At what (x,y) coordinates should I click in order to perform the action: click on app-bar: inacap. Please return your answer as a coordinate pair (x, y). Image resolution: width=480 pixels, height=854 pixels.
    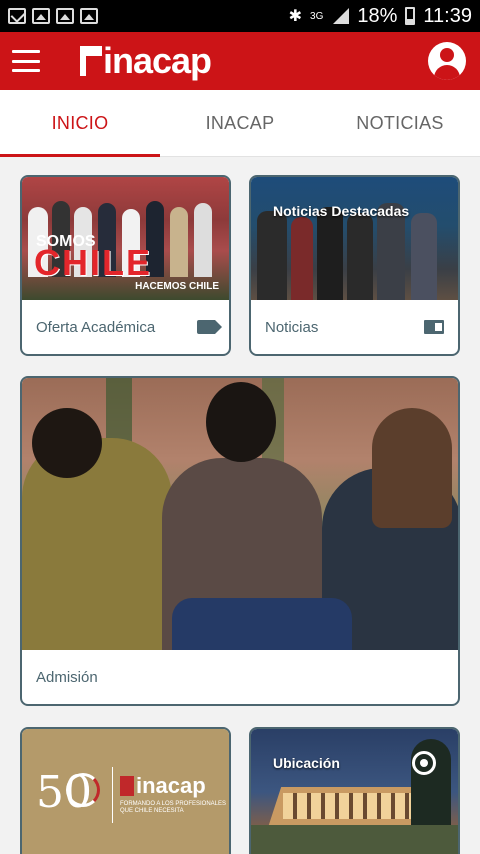
    Looking at the image, I should click on (240, 61).